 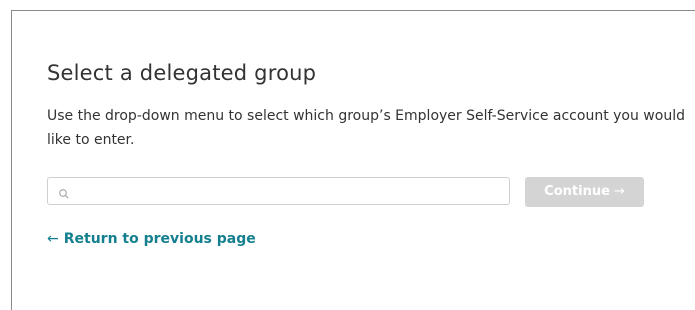 I want to click on continue-button: Continue →, so click(x=584, y=192).